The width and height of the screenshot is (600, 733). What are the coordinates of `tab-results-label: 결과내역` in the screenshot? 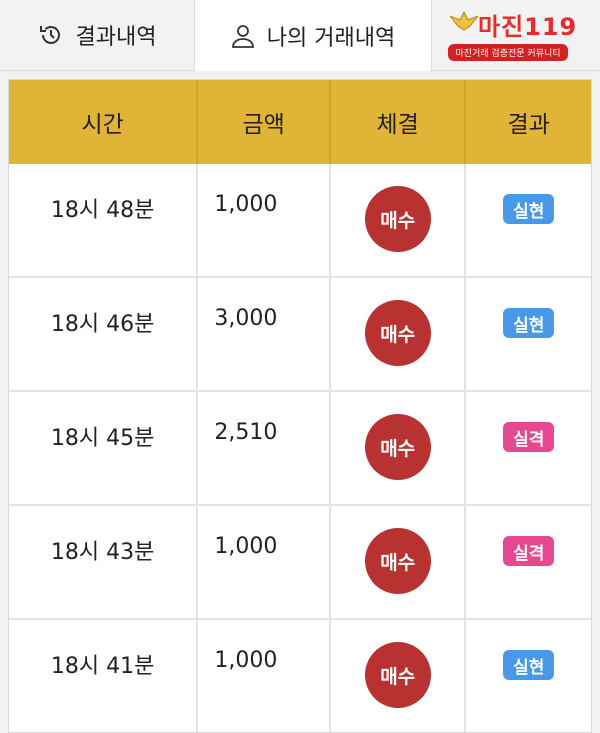 It's located at (116, 37).